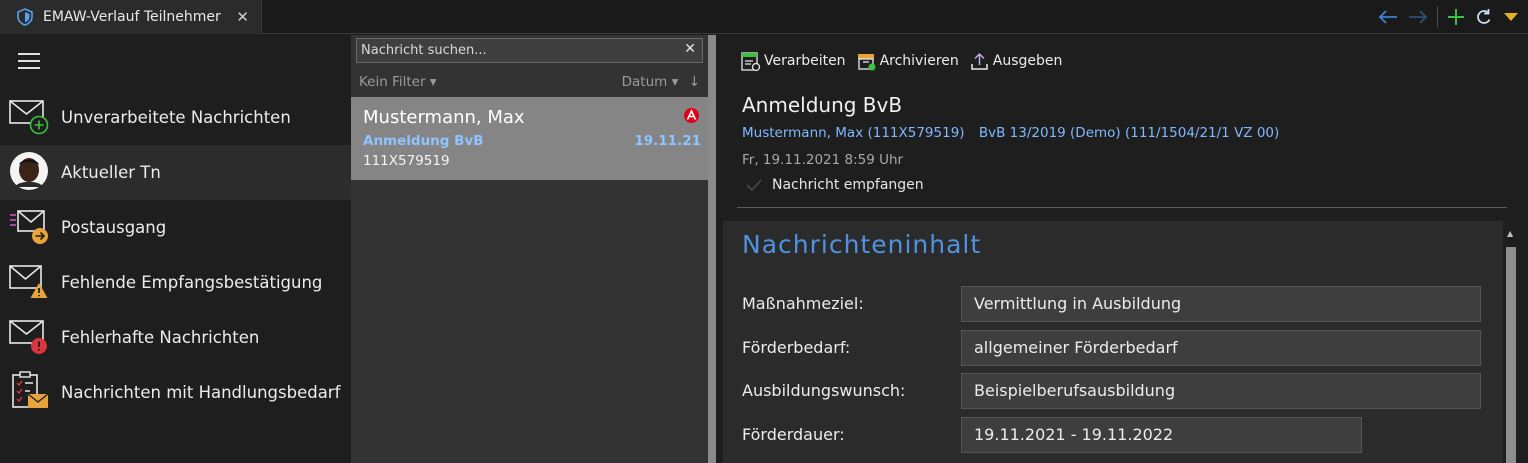 The width and height of the screenshot is (1528, 463). Describe the element at coordinates (796, 347) in the screenshot. I see `field-label: Förderbedarf:` at that location.